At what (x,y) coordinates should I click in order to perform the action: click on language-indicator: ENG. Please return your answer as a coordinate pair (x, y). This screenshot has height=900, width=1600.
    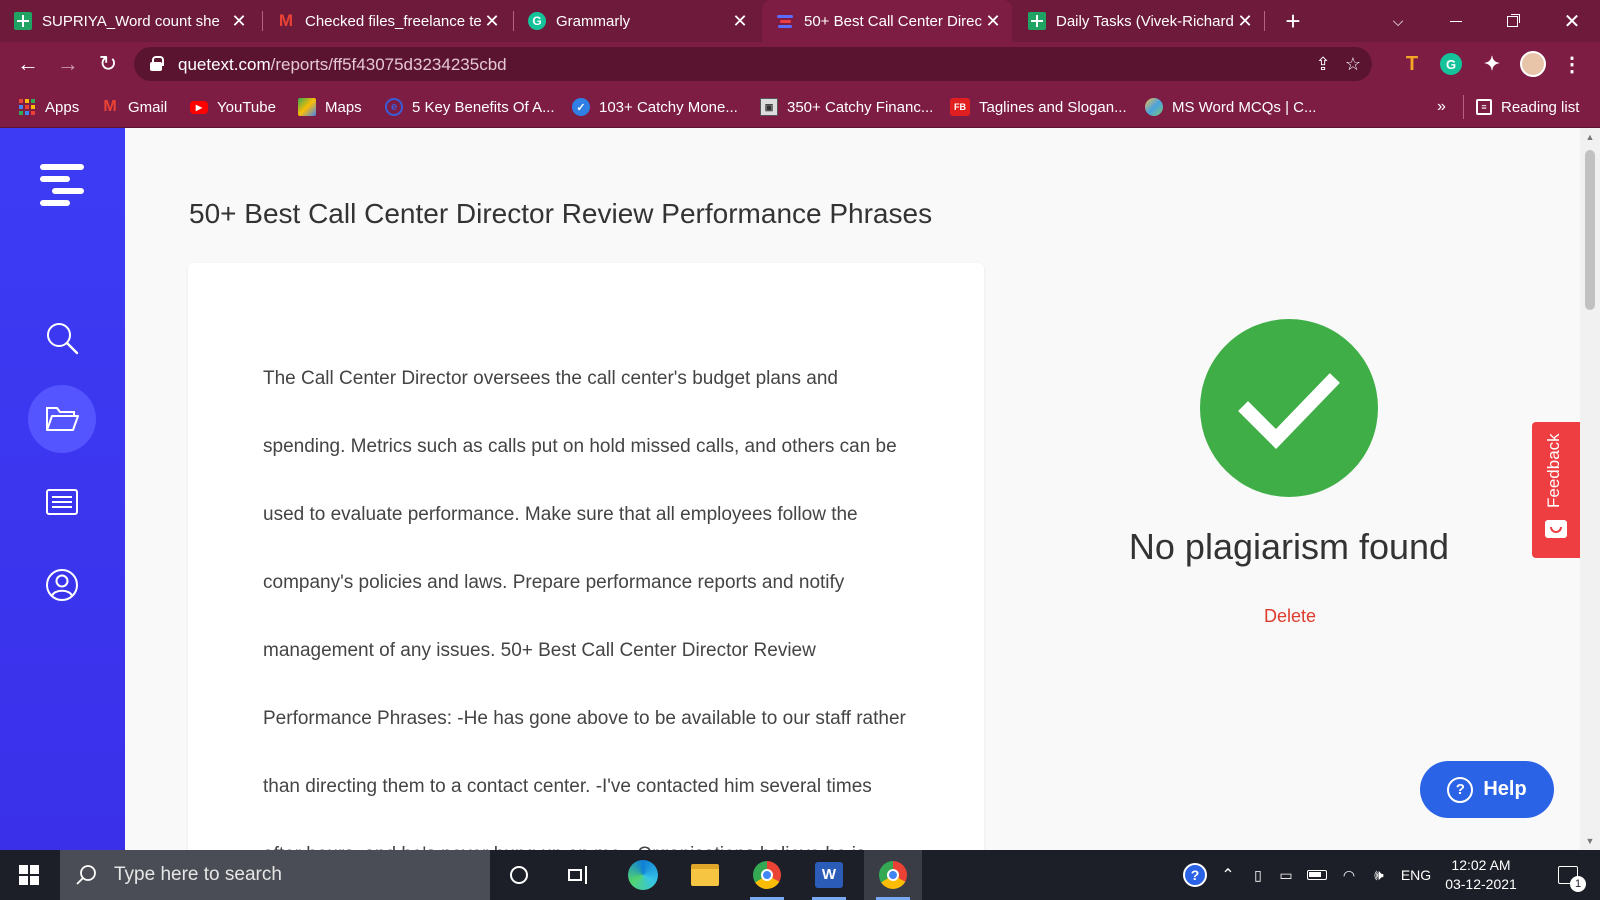
    Looking at the image, I should click on (1416, 875).